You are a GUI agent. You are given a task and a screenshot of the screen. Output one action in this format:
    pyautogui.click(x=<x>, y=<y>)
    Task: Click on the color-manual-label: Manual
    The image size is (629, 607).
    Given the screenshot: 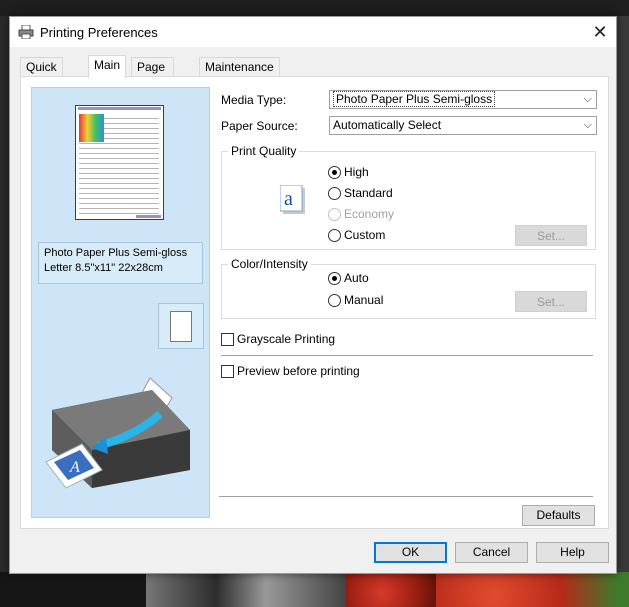 What is the action you would take?
    pyautogui.click(x=364, y=300)
    